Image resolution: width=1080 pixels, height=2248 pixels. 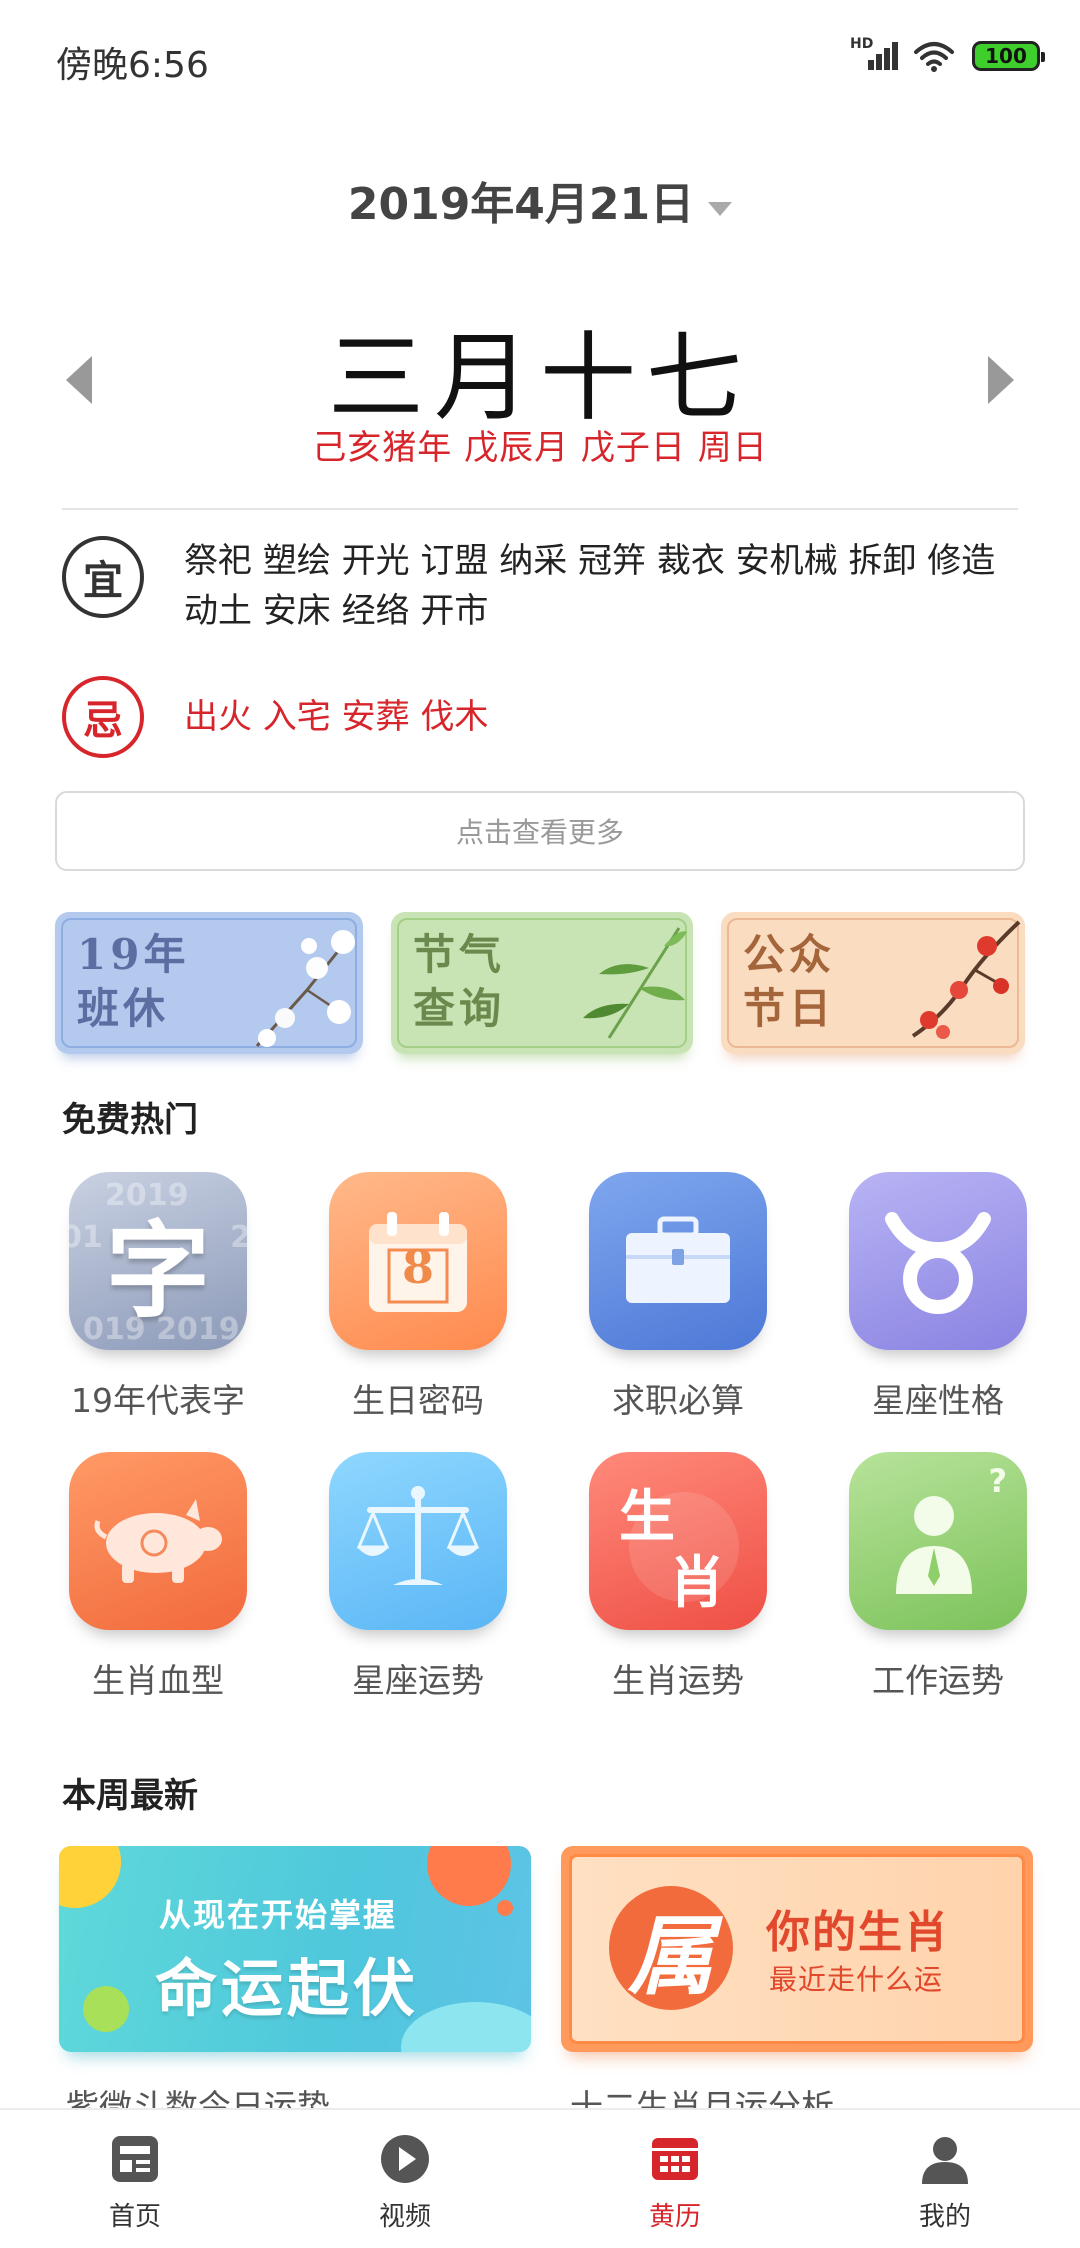 I want to click on status-icons: HD 100, so click(x=947, y=55).